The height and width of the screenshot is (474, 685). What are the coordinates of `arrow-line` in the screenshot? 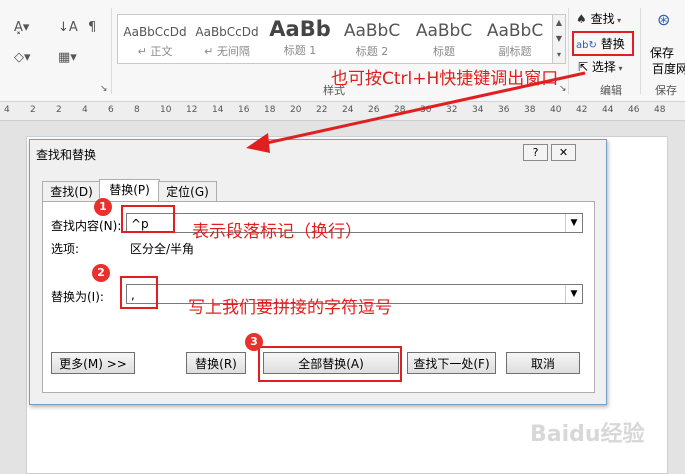 It's located at (423, 108).